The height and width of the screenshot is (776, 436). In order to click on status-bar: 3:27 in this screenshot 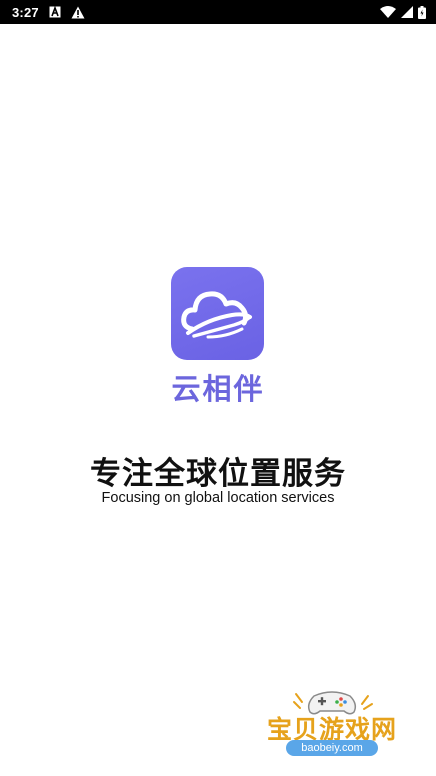, I will do `click(218, 12)`.